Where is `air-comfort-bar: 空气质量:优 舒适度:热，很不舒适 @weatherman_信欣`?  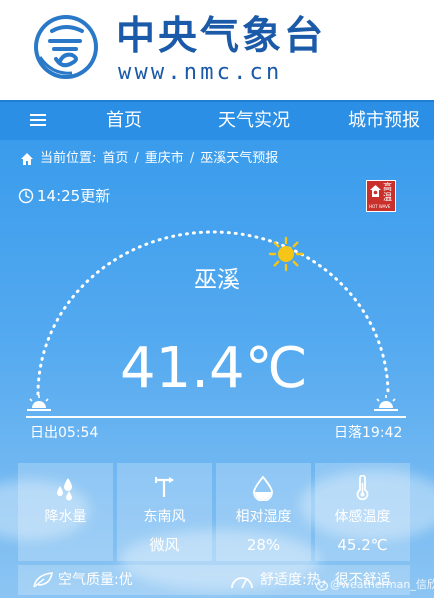
air-comfort-bar: 空气质量:优 舒适度:热，很不舒适 @weatherman_信欣 is located at coordinates (226, 580).